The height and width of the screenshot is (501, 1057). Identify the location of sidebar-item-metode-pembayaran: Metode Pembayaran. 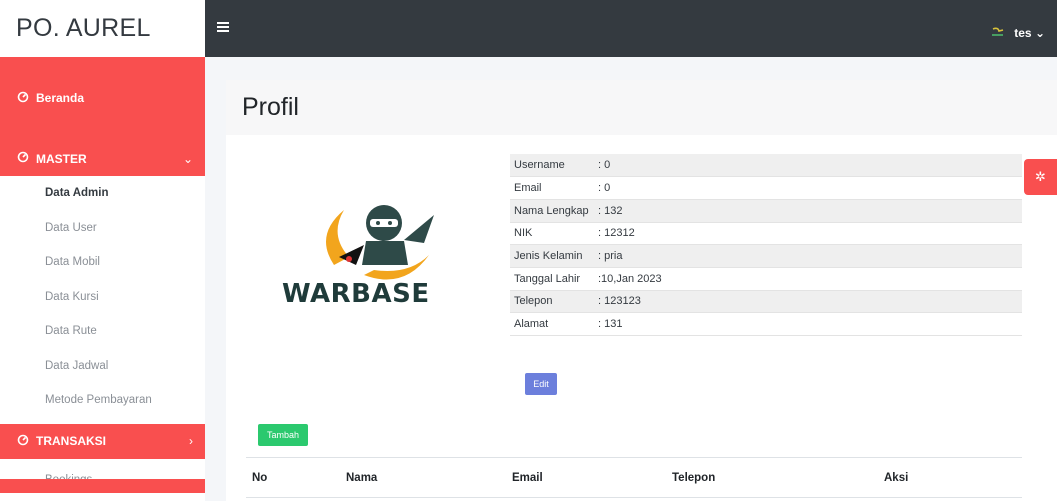
(102, 400).